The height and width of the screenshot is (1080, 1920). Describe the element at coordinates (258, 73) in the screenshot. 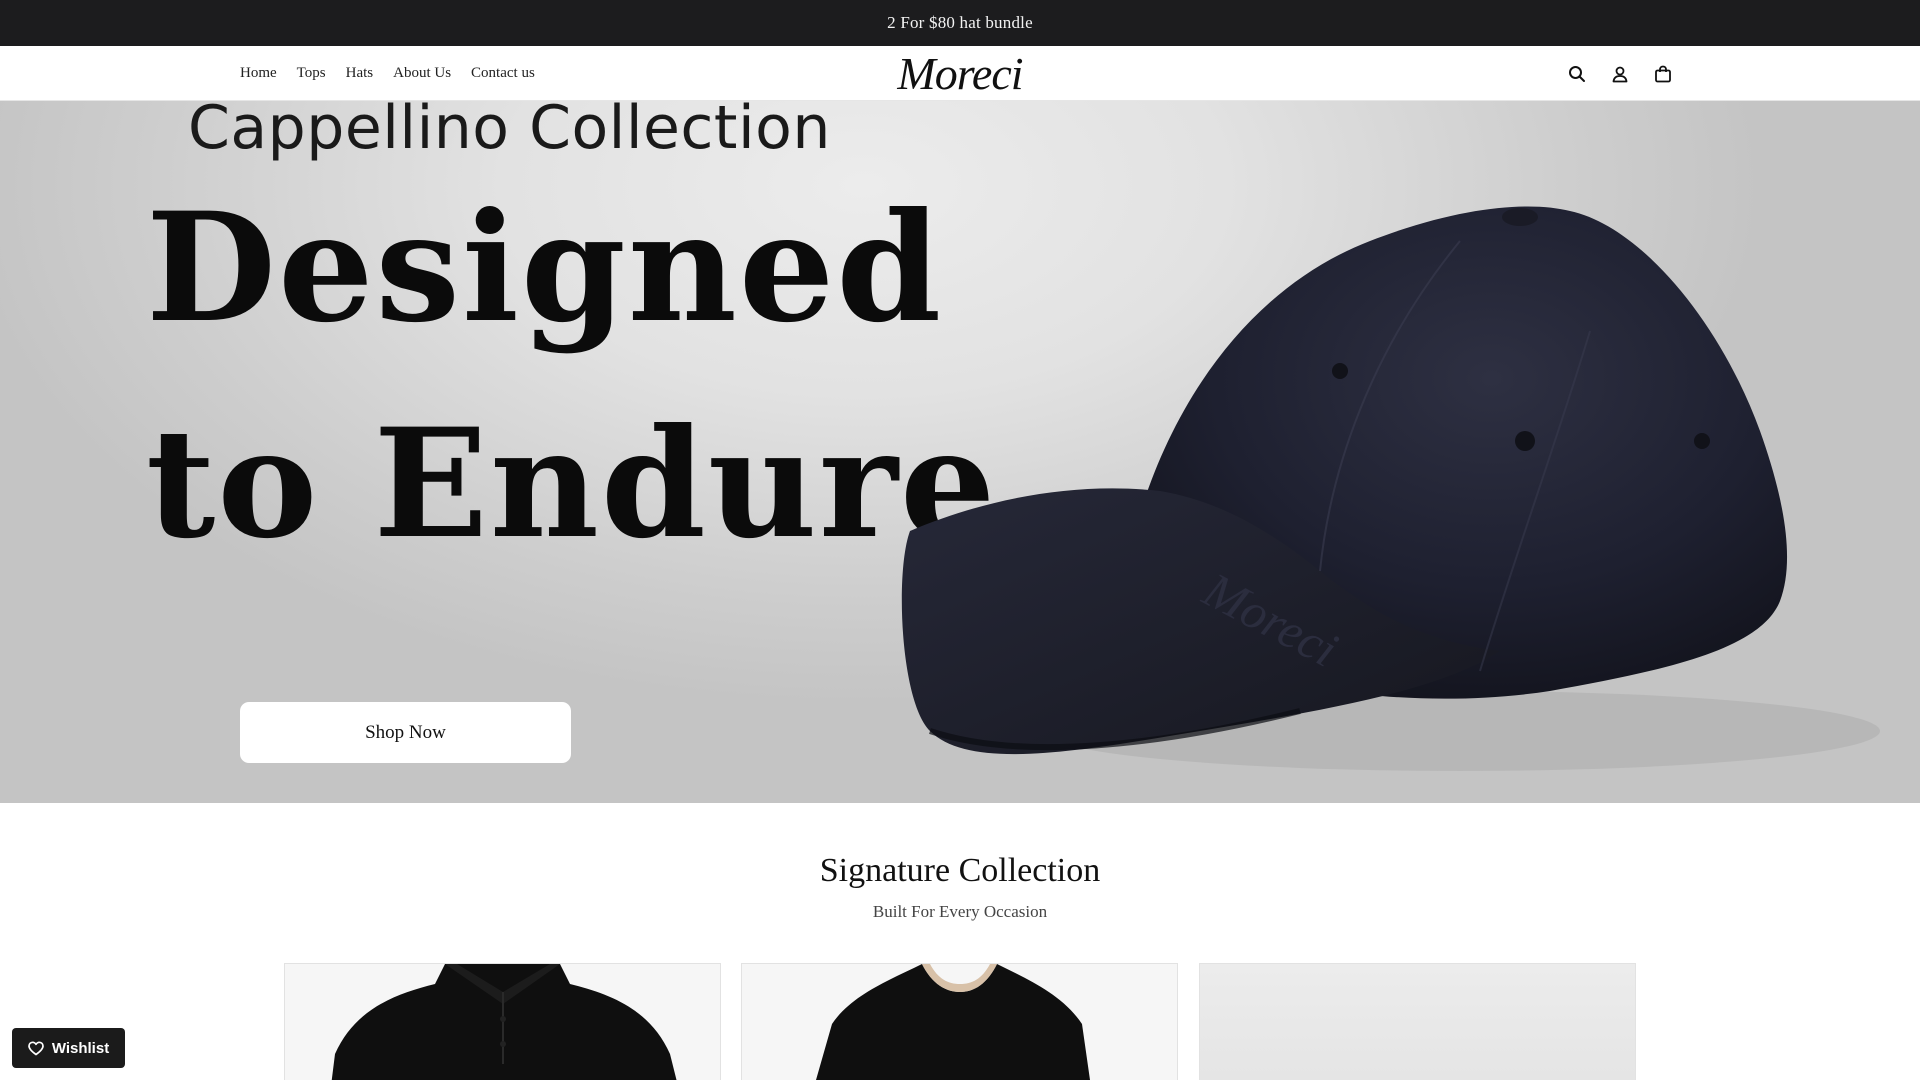

I see `nav-home: Home` at that location.